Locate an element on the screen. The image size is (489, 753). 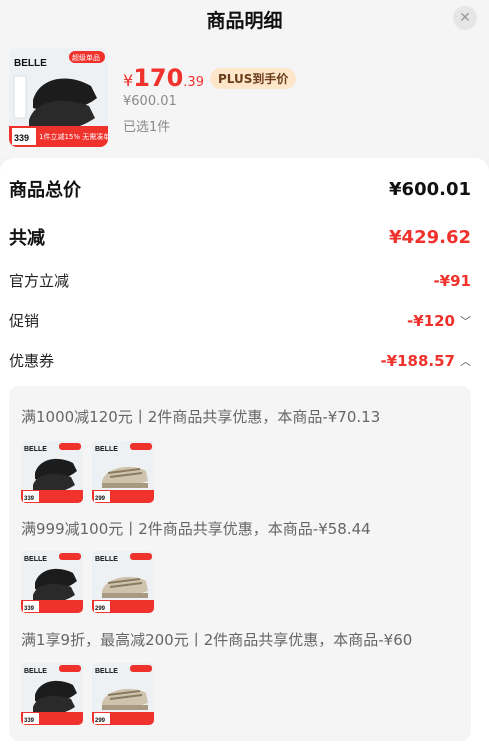
price-integer: 170 is located at coordinates (158, 78).